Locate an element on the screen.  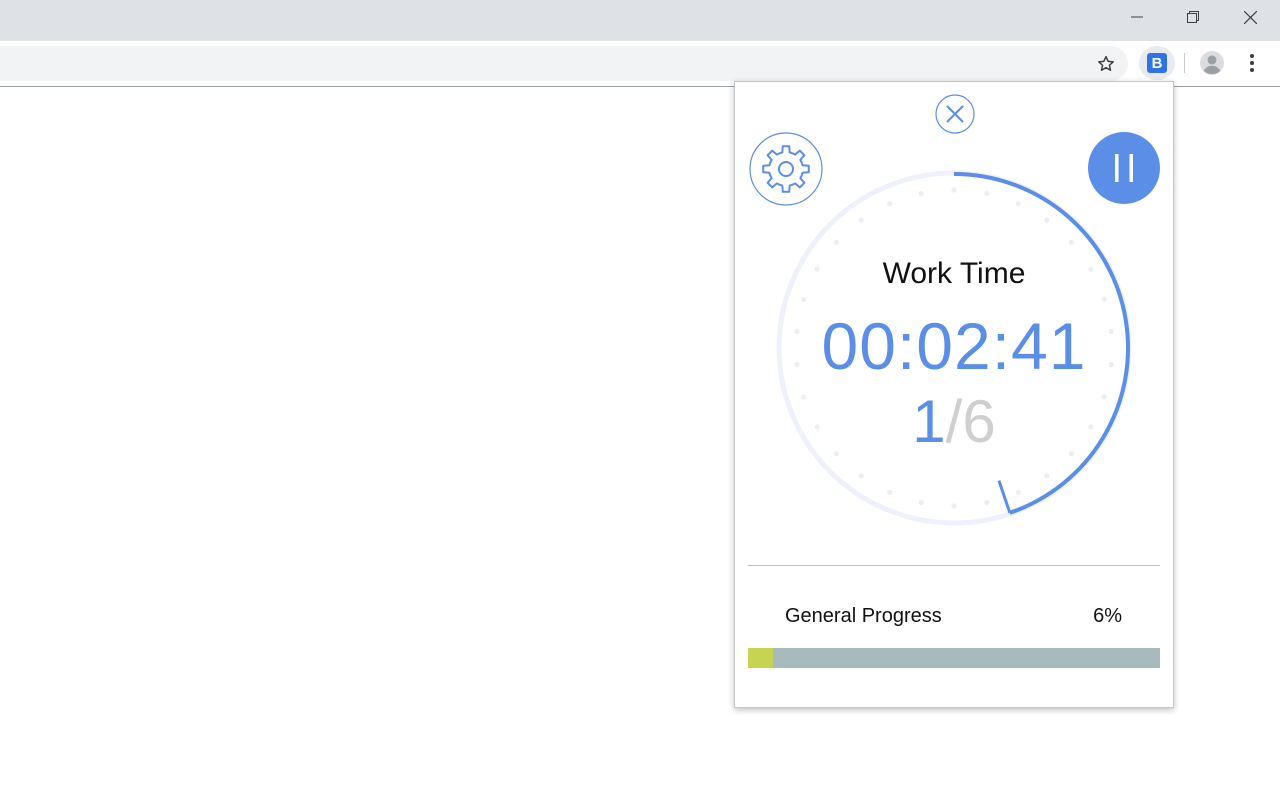
extension-icon: B is located at coordinates (1157, 63).